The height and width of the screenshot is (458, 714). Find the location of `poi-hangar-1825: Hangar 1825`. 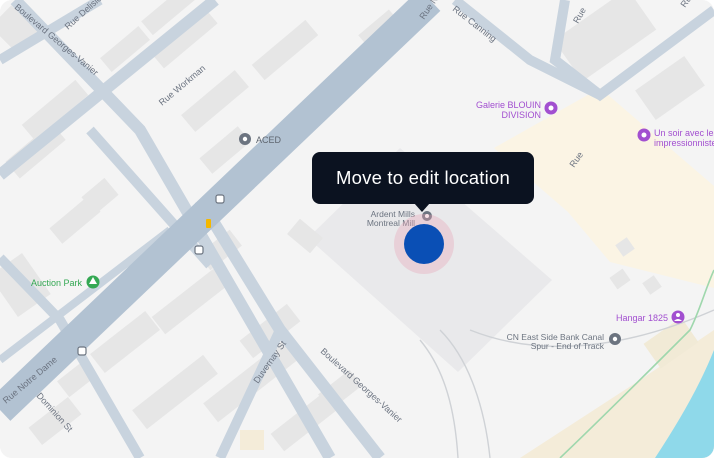

poi-hangar-1825: Hangar 1825 is located at coordinates (650, 317).